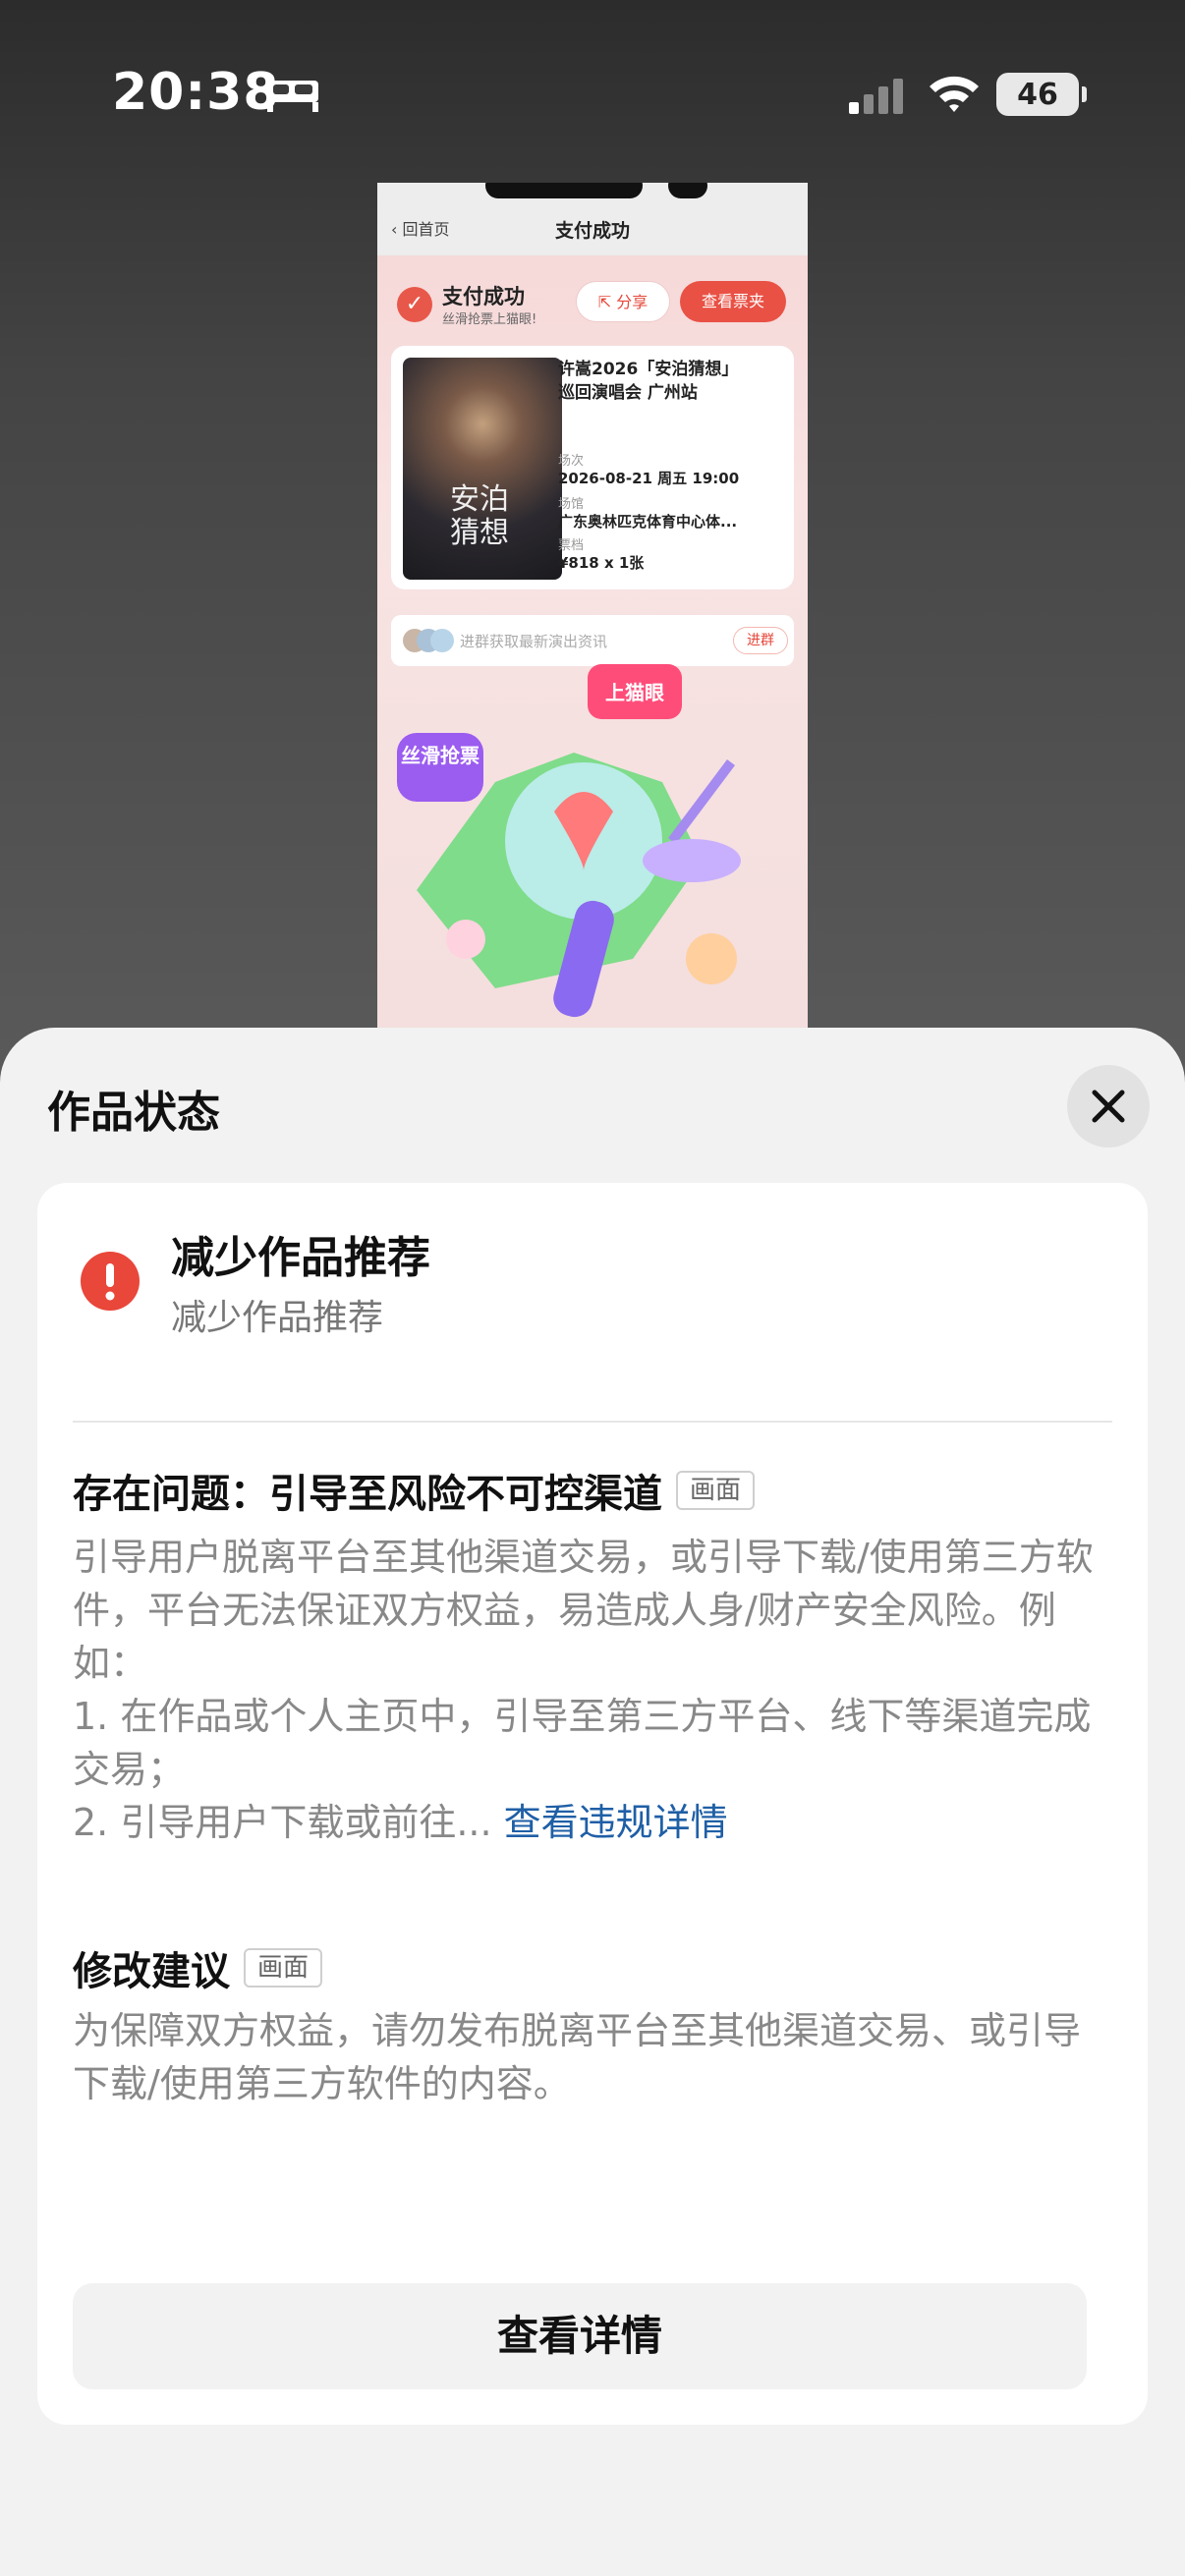  I want to click on preview-venue-label: 场馆, so click(571, 504).